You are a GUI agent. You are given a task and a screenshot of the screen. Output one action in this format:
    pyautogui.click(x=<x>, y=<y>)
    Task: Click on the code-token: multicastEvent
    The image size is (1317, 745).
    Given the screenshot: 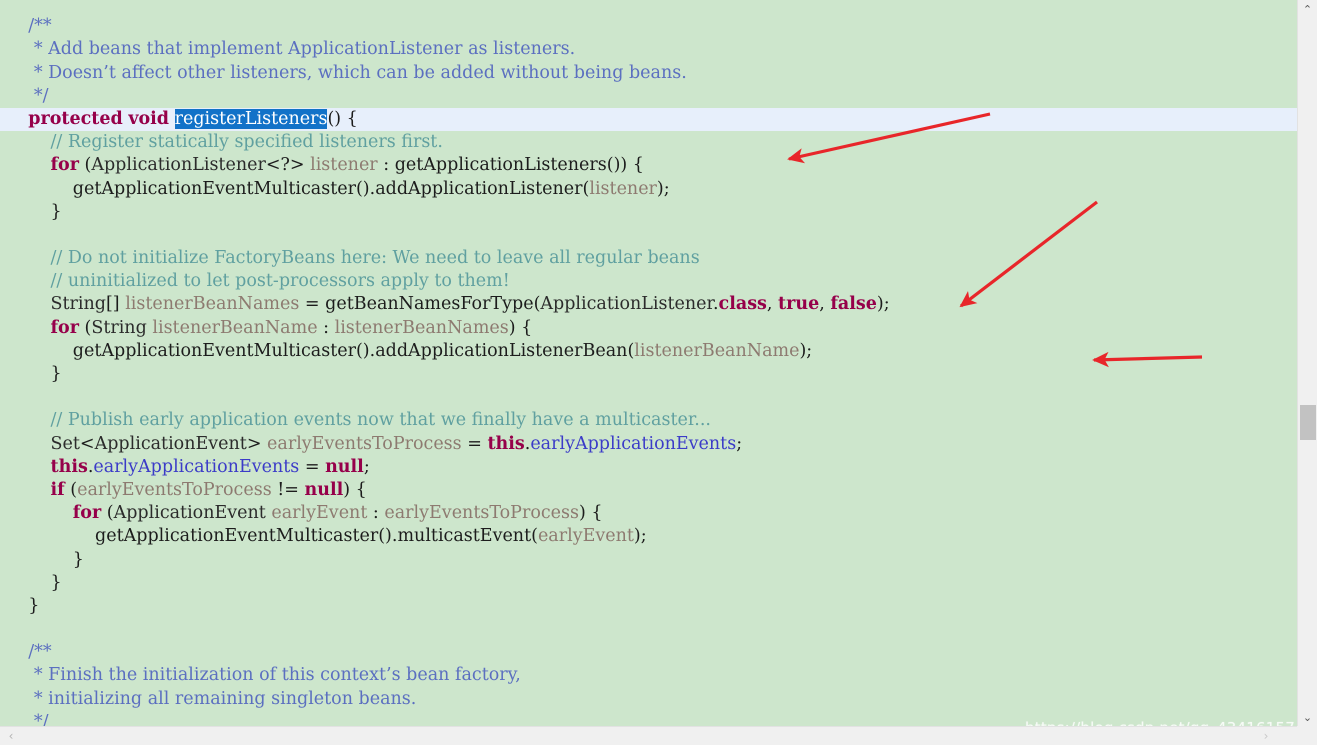 What is the action you would take?
    pyautogui.click(x=464, y=536)
    